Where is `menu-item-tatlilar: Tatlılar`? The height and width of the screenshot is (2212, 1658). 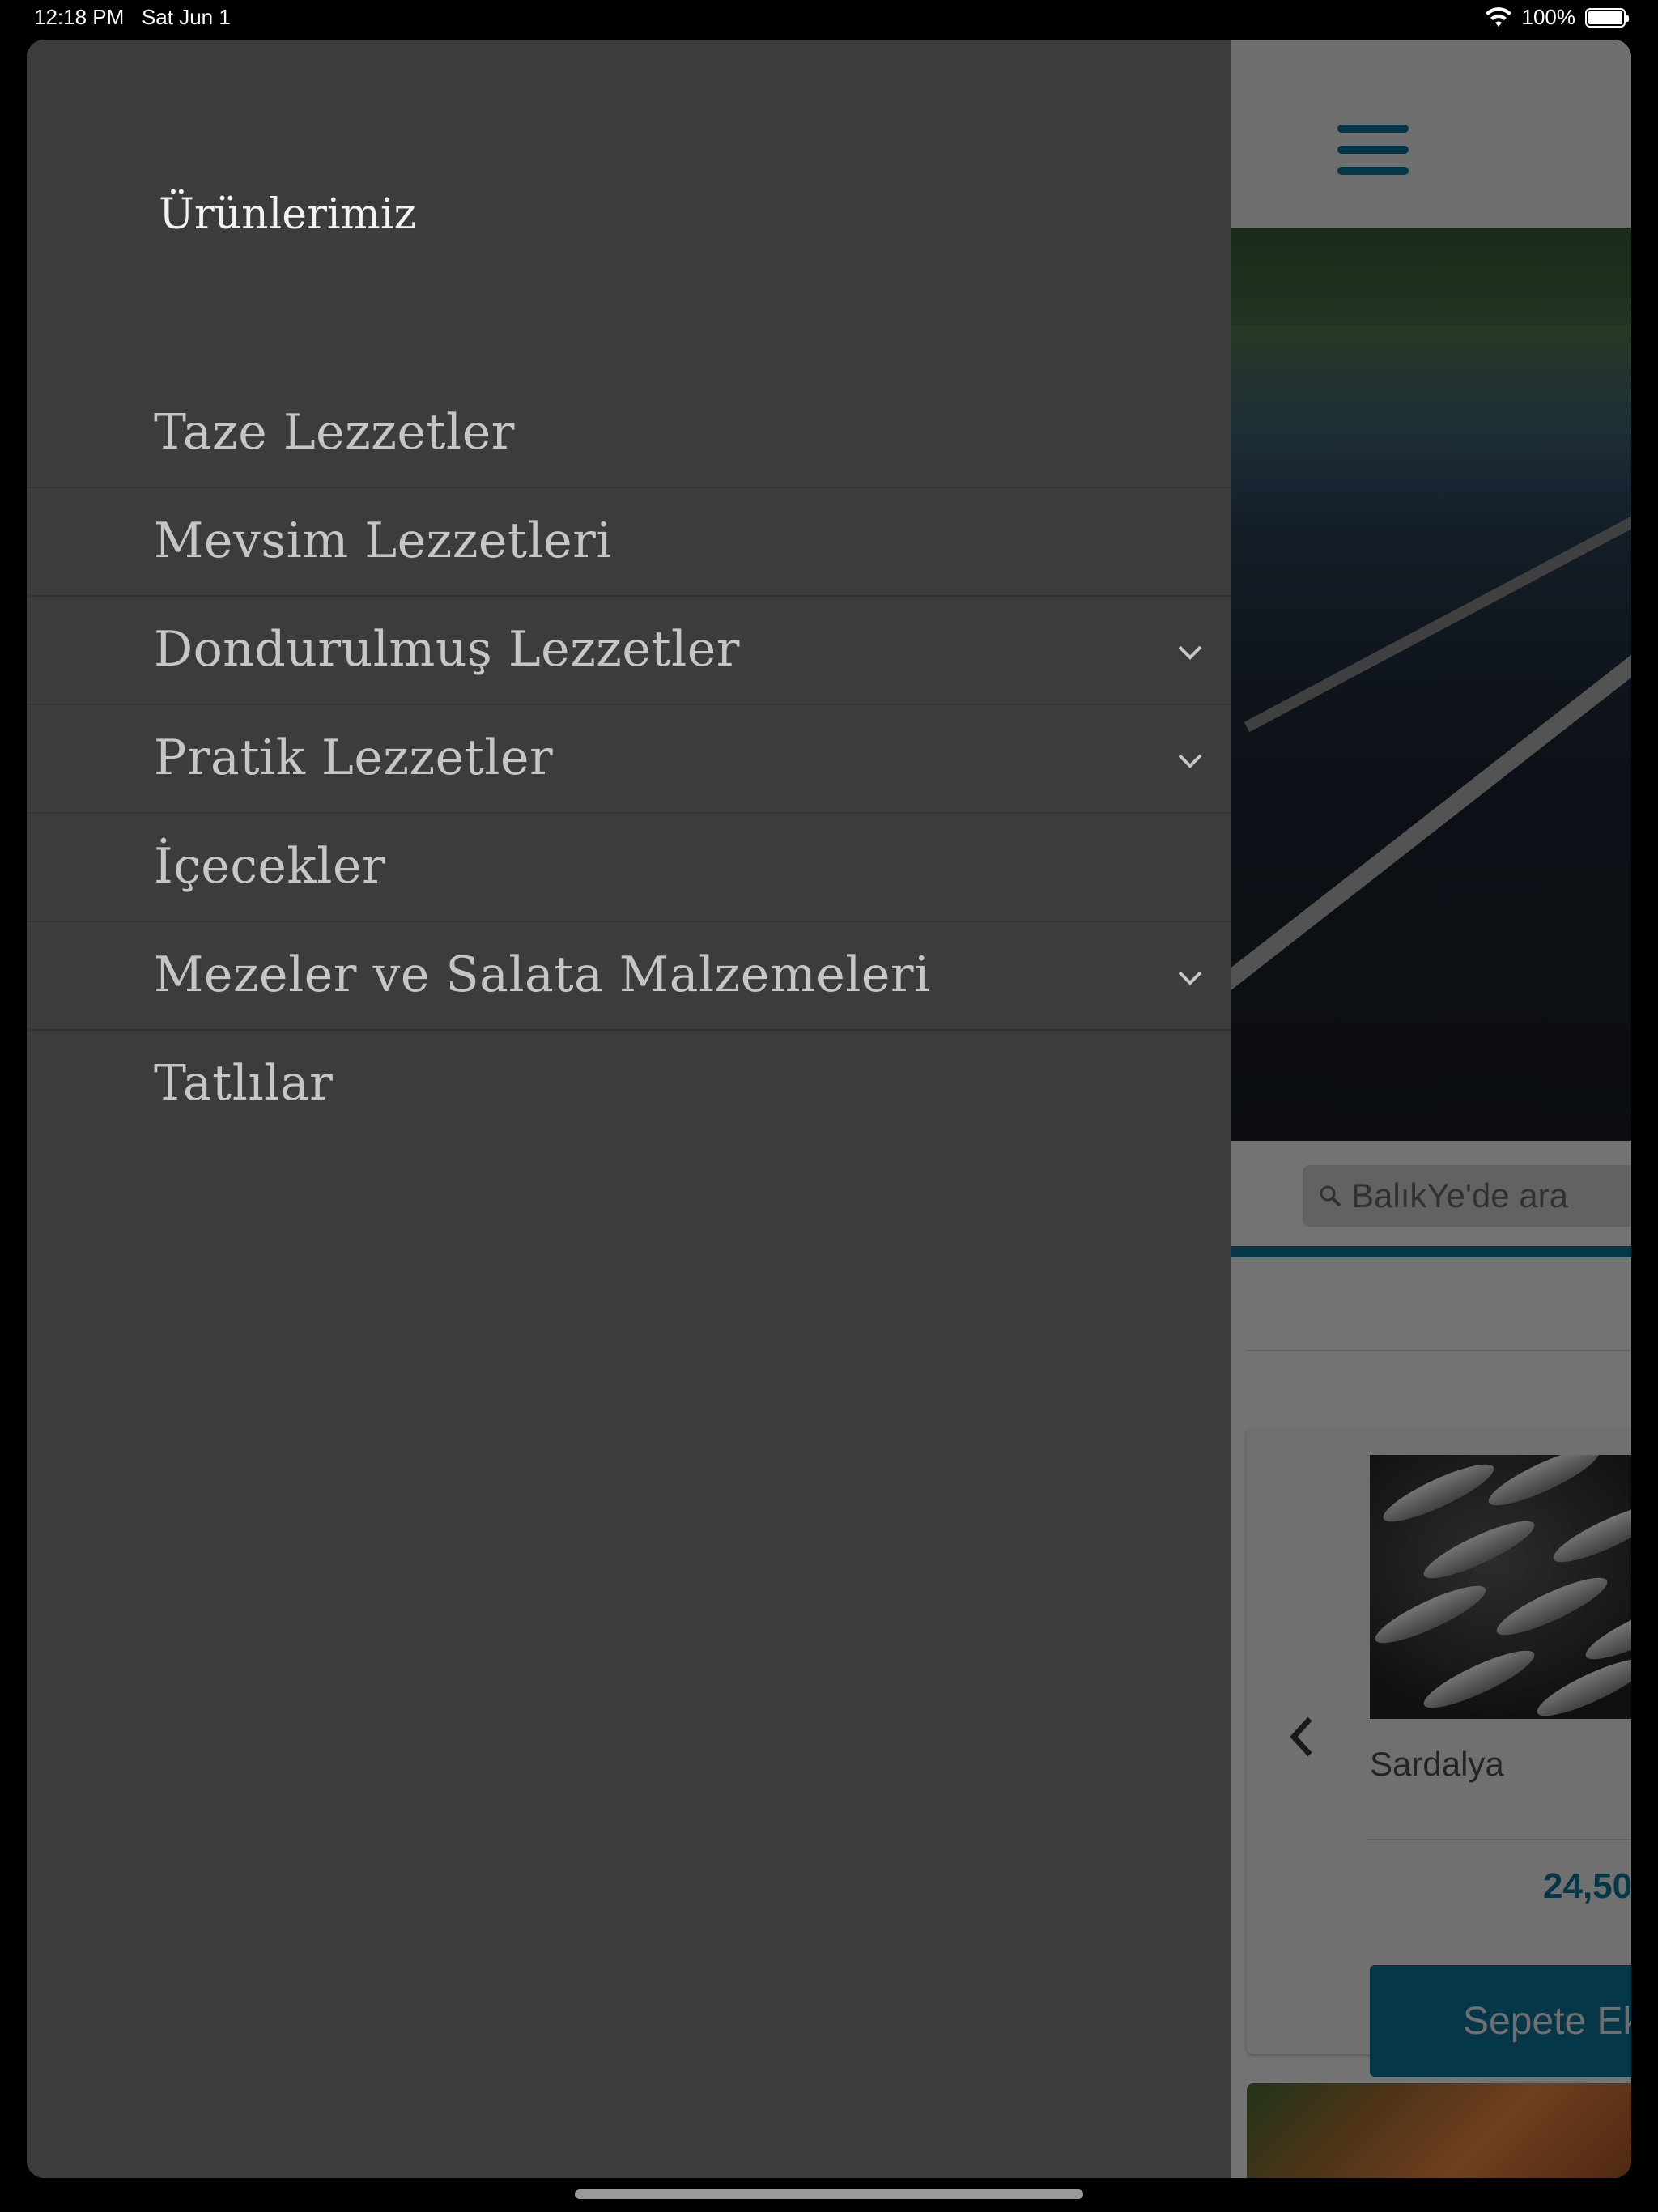
menu-item-tatlilar: Tatlılar is located at coordinates (629, 1085).